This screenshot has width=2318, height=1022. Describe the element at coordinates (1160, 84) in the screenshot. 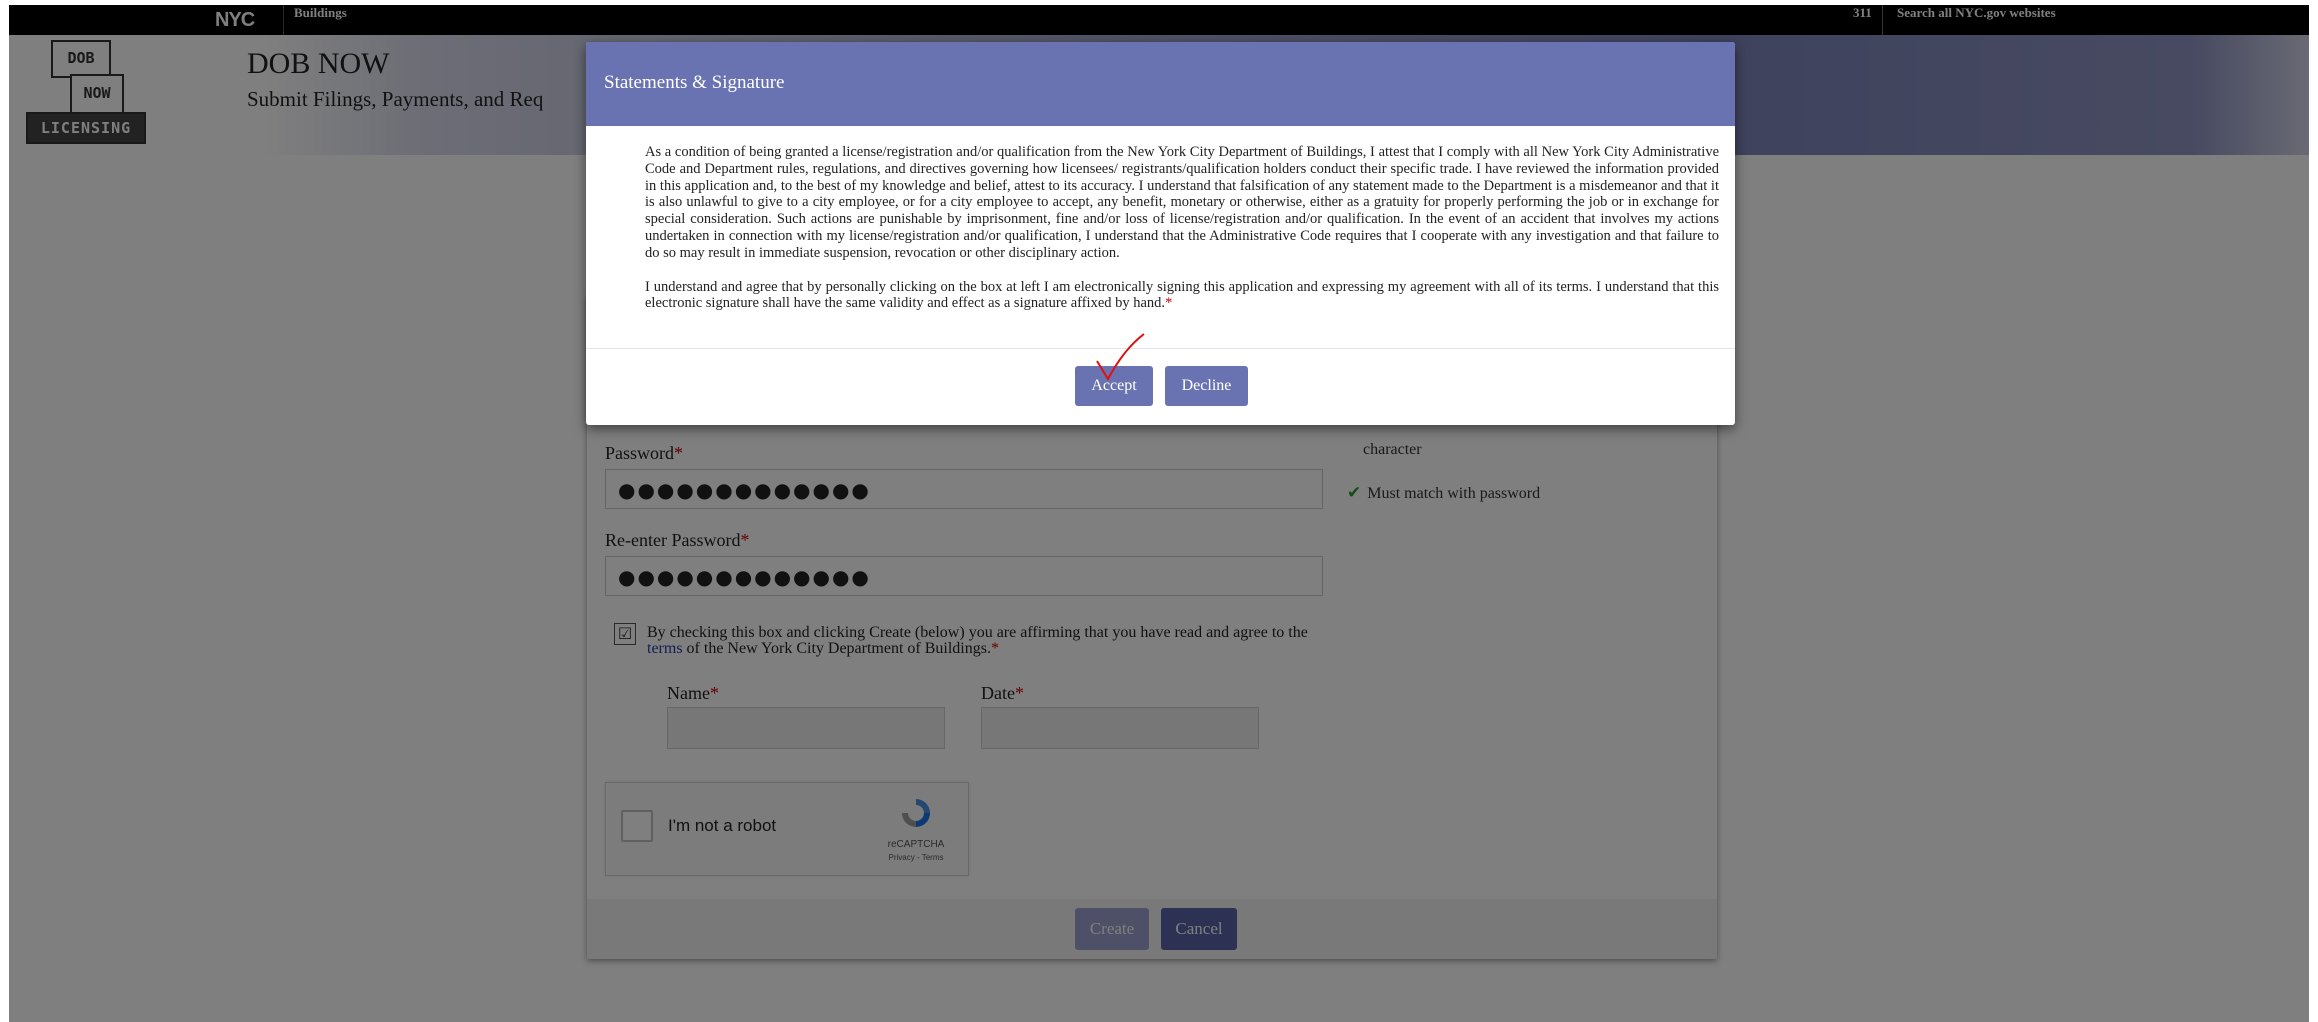

I see `dialog-header: Statements & Signature` at that location.